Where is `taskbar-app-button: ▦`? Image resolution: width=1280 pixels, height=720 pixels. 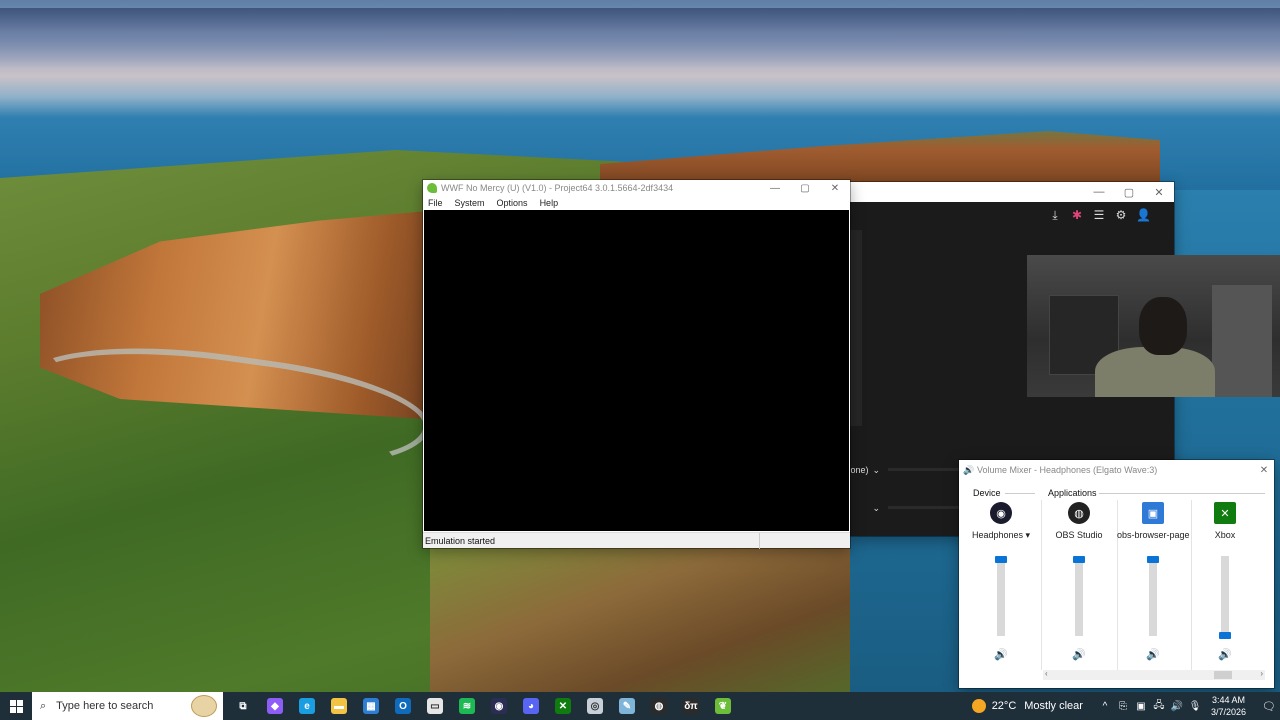
taskbar-app-button: ▦ is located at coordinates (371, 706).